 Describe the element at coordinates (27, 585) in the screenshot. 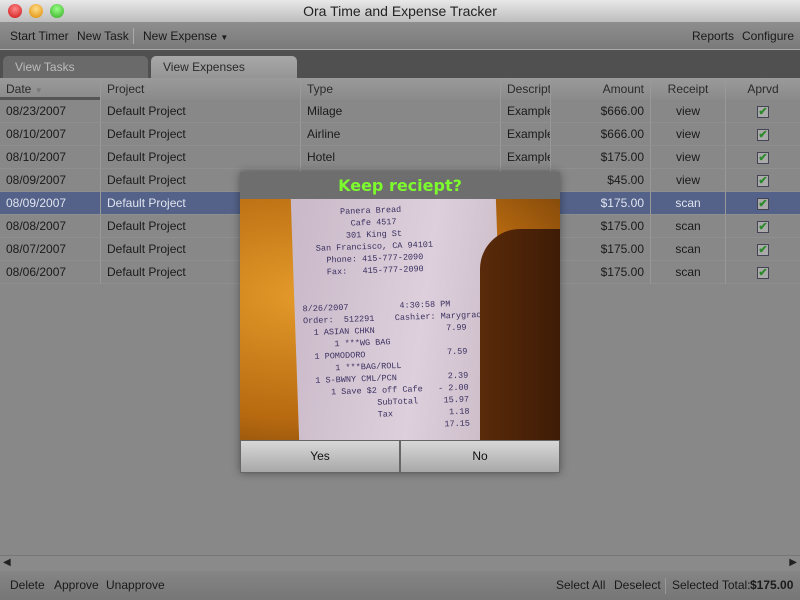

I see `delete-button: Delete` at that location.